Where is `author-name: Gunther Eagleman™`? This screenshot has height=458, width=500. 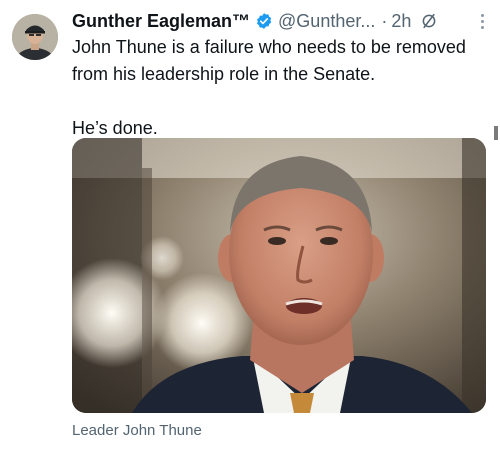
author-name: Gunther Eagleman™ is located at coordinates (161, 21).